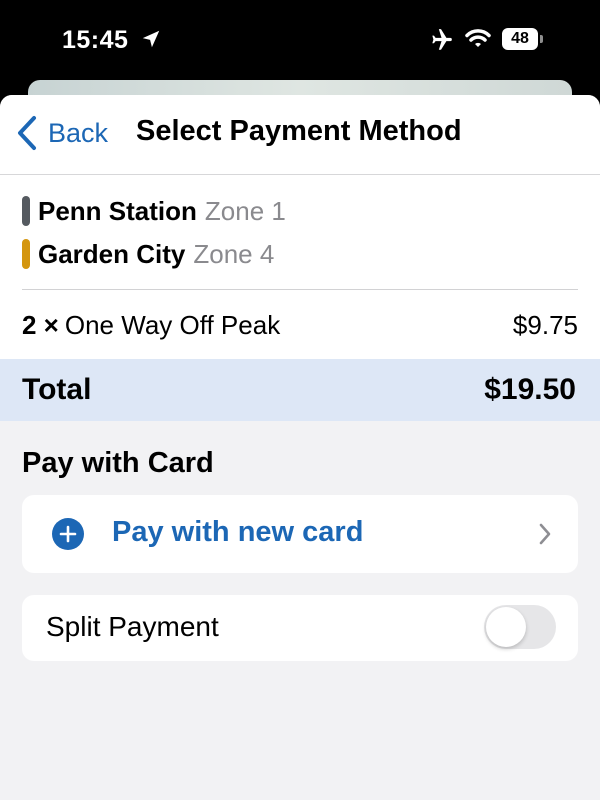 Image resolution: width=600 pixels, height=800 pixels. Describe the element at coordinates (545, 324) in the screenshot. I see `fare-price: $9.75` at that location.